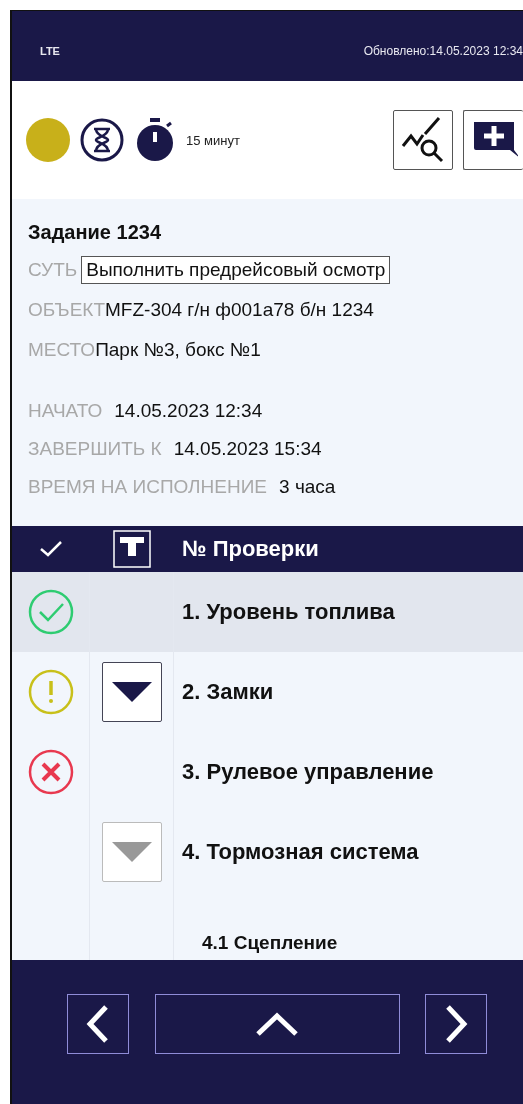  What do you see at coordinates (269, 943) in the screenshot?
I see `check-title: 4.1 Сцепление` at bounding box center [269, 943].